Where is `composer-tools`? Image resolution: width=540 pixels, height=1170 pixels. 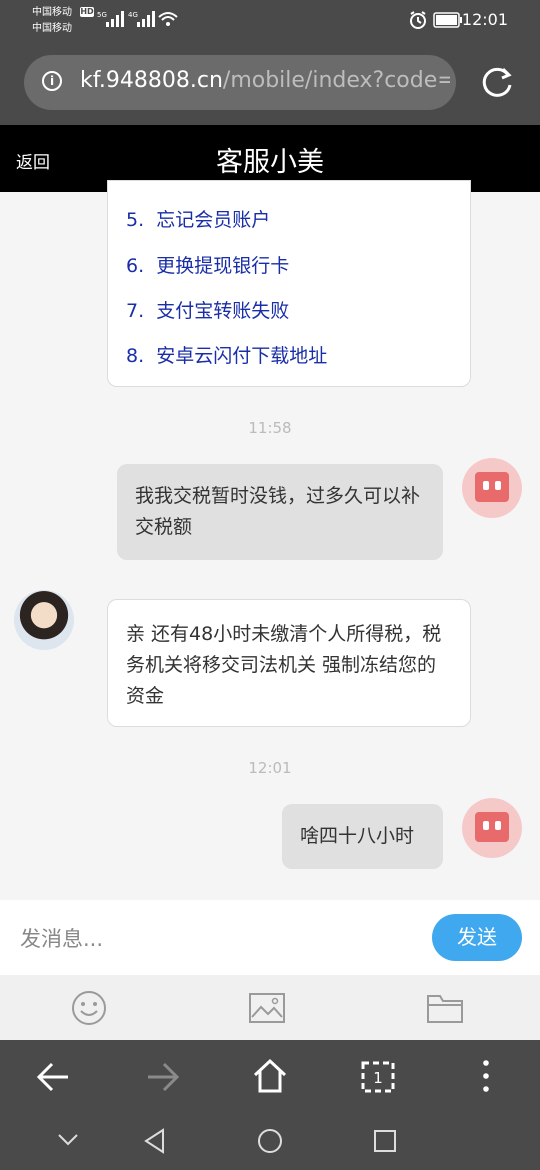
composer-tools is located at coordinates (270, 1007).